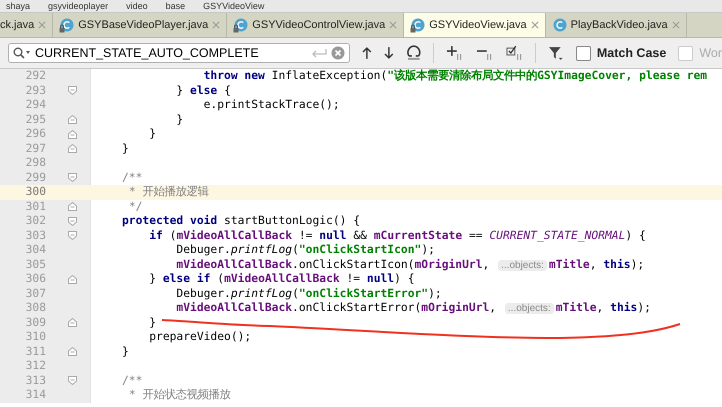 The width and height of the screenshot is (722, 407). Describe the element at coordinates (140, 25) in the screenshot. I see `file-tab: GSYBaseVideoPlayer.java` at that location.